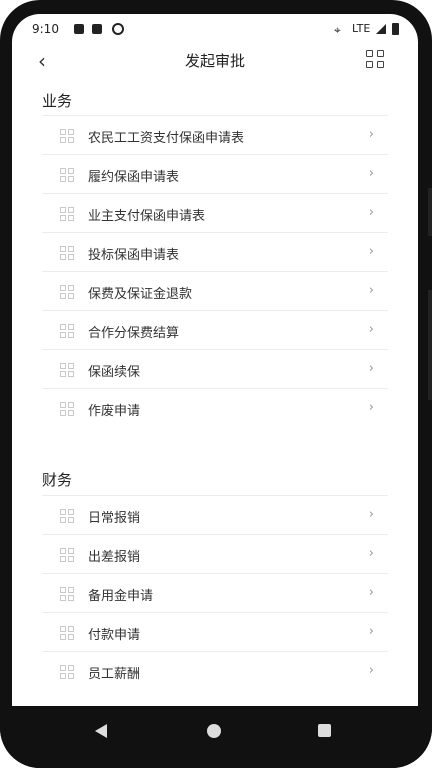  Describe the element at coordinates (57, 101) in the screenshot. I see `section-title-business: 业务` at that location.